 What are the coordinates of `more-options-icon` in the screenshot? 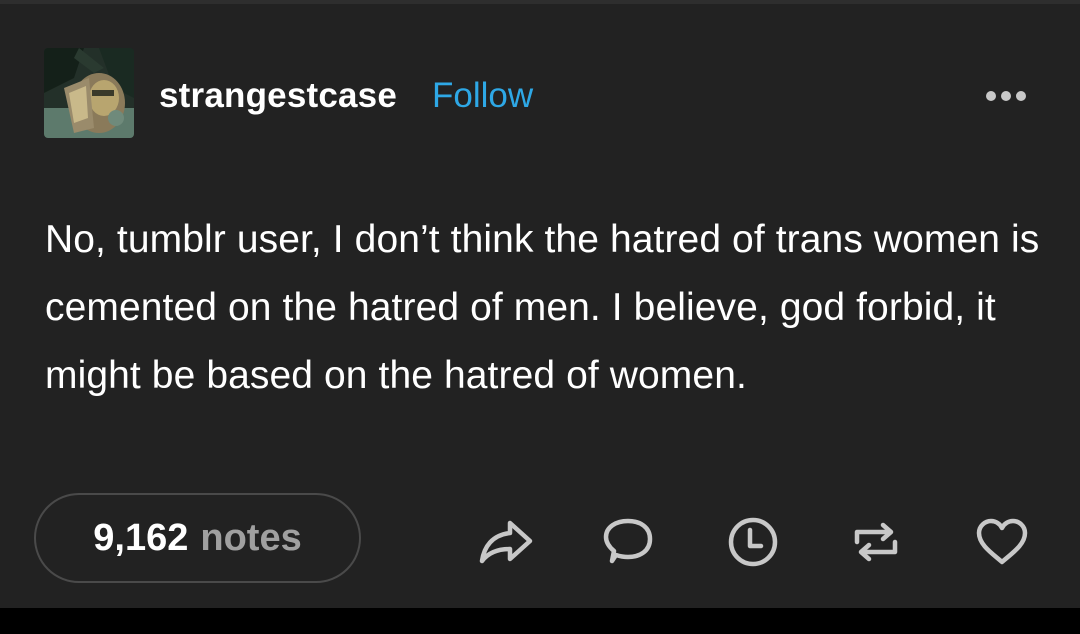 It's located at (1011, 95).